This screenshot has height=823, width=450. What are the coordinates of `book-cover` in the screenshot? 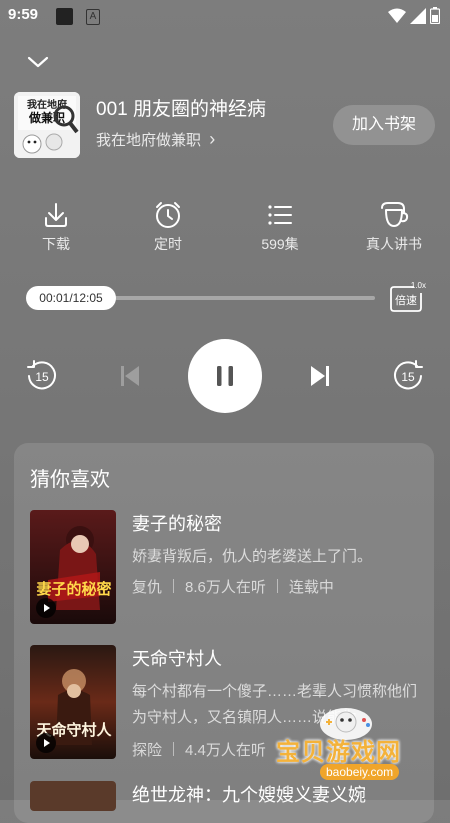 It's located at (73, 796).